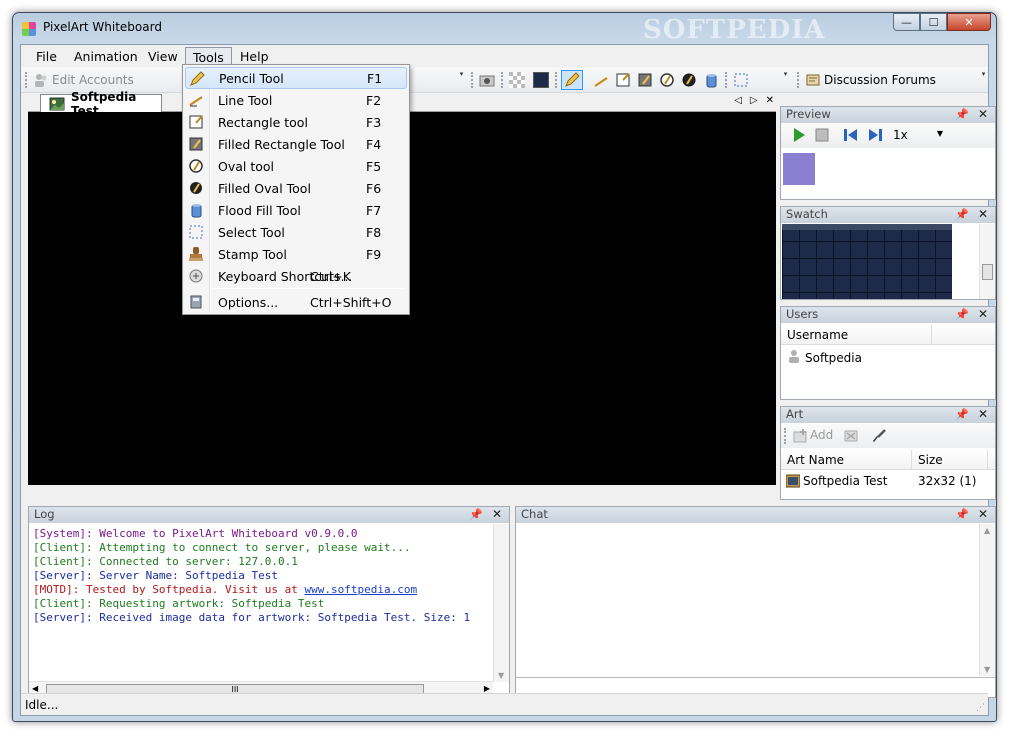  Describe the element at coordinates (983, 80) in the screenshot. I see `toolbar-overflow-3: ▾` at that location.